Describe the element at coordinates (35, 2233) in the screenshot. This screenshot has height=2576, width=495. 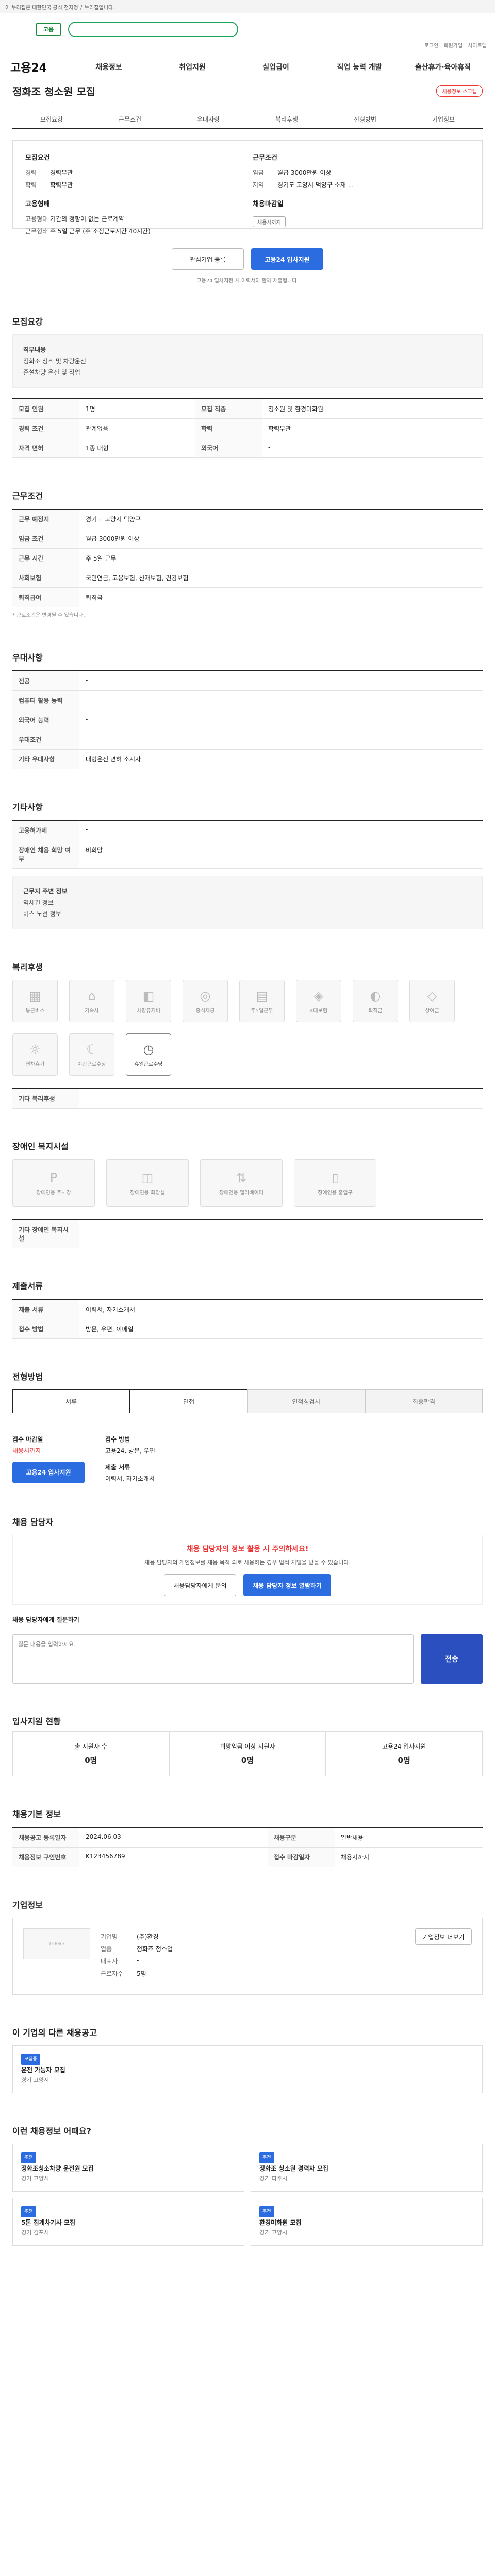
I see `card-meta: 경기 김포시` at that location.